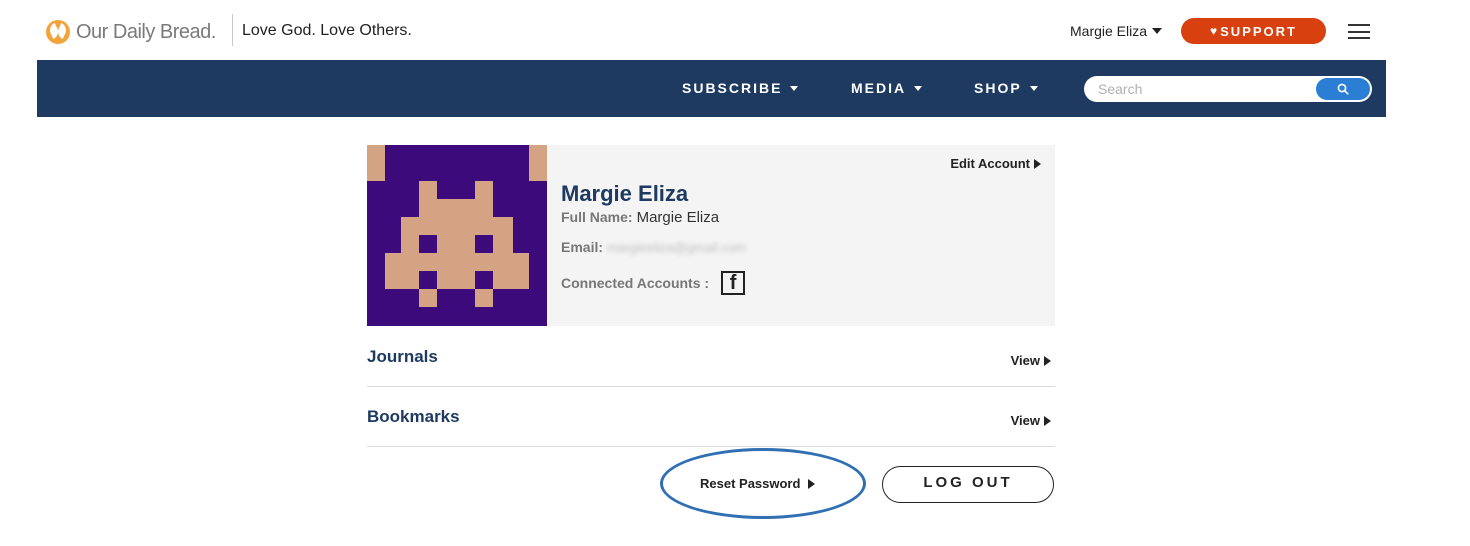 This screenshot has width=1470, height=546. I want to click on reset-password-button: Reset Password, so click(758, 483).